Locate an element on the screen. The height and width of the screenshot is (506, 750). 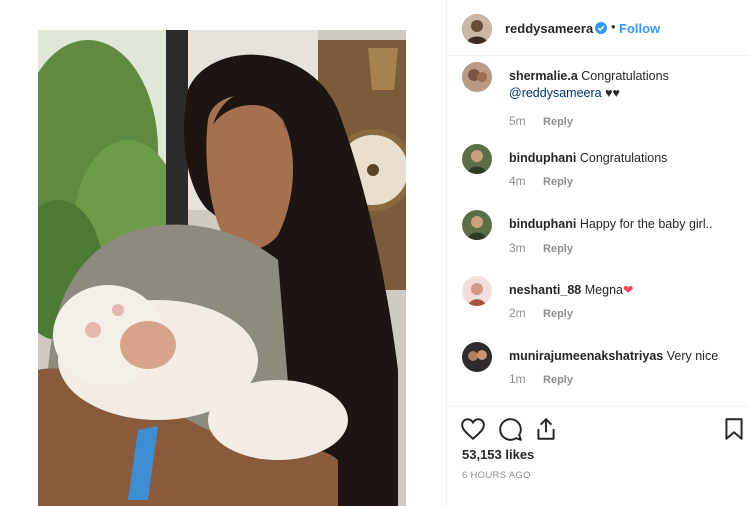
heart-icon is located at coordinates (473, 429).